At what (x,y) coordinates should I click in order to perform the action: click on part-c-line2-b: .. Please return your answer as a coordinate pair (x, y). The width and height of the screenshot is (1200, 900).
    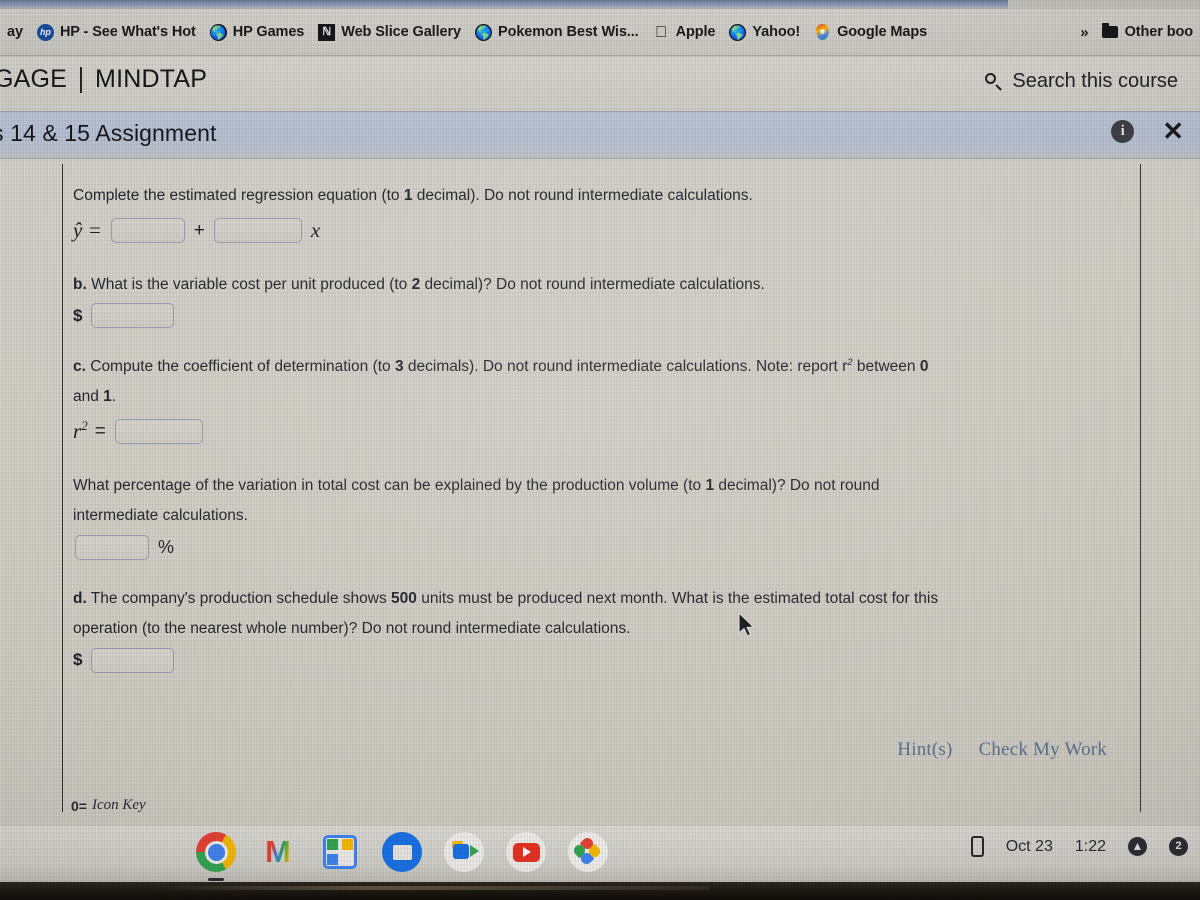
    Looking at the image, I should click on (114, 396).